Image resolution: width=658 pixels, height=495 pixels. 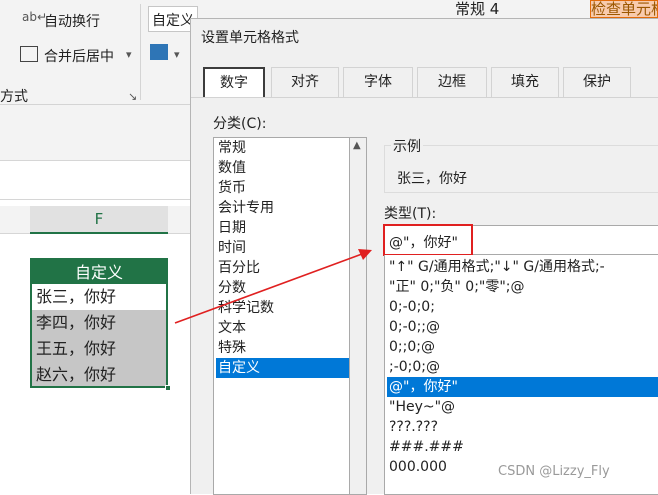 I want to click on watermark: CSDN @Lizzy_Fly, so click(x=554, y=471).